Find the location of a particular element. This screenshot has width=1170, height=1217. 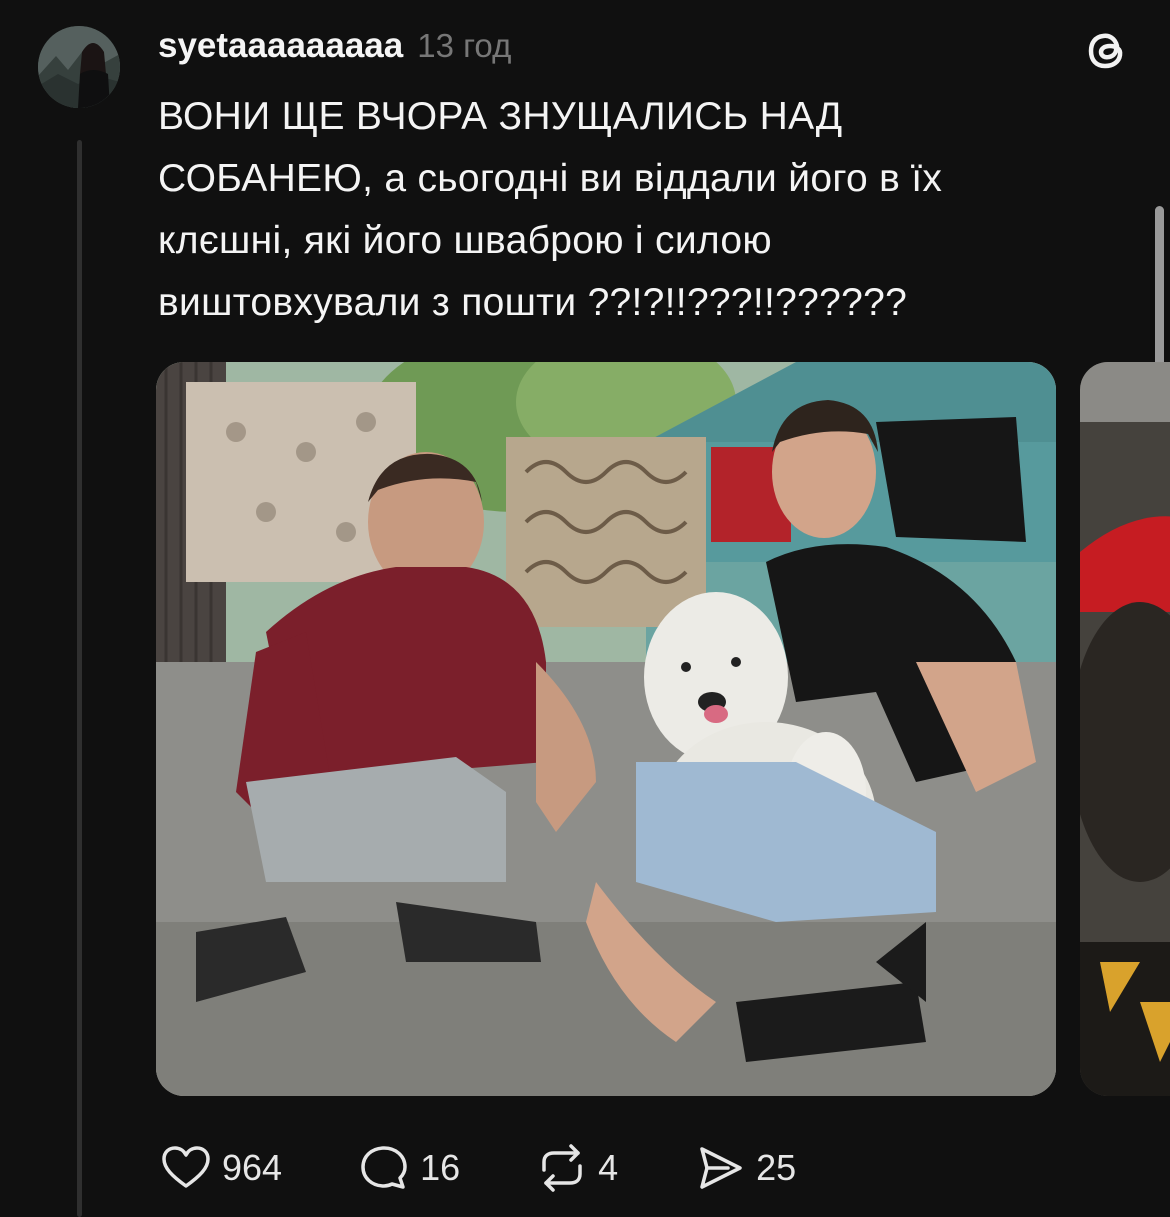

post-actions: 964 16 4 25 is located at coordinates (514, 1168).